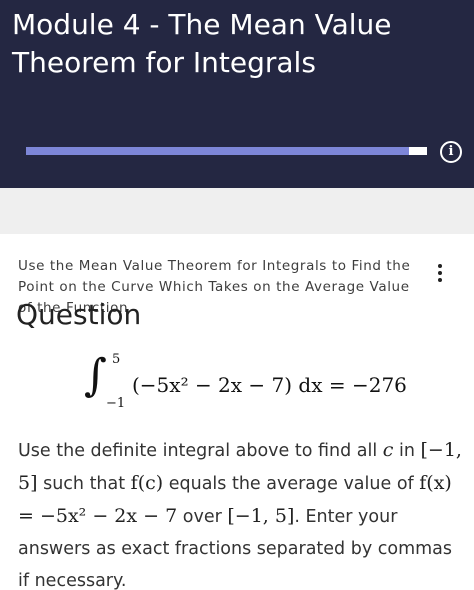  Describe the element at coordinates (79, 314) in the screenshot. I see `question-label: Question` at that location.